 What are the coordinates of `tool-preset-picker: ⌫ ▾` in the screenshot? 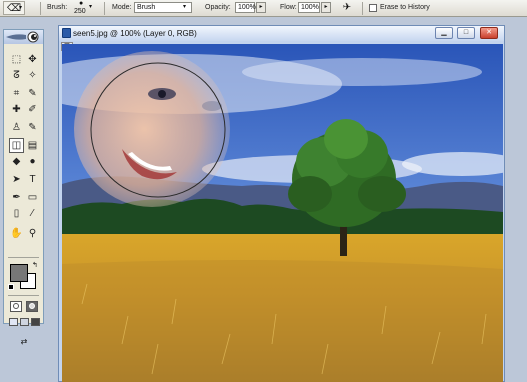 It's located at (14, 8).